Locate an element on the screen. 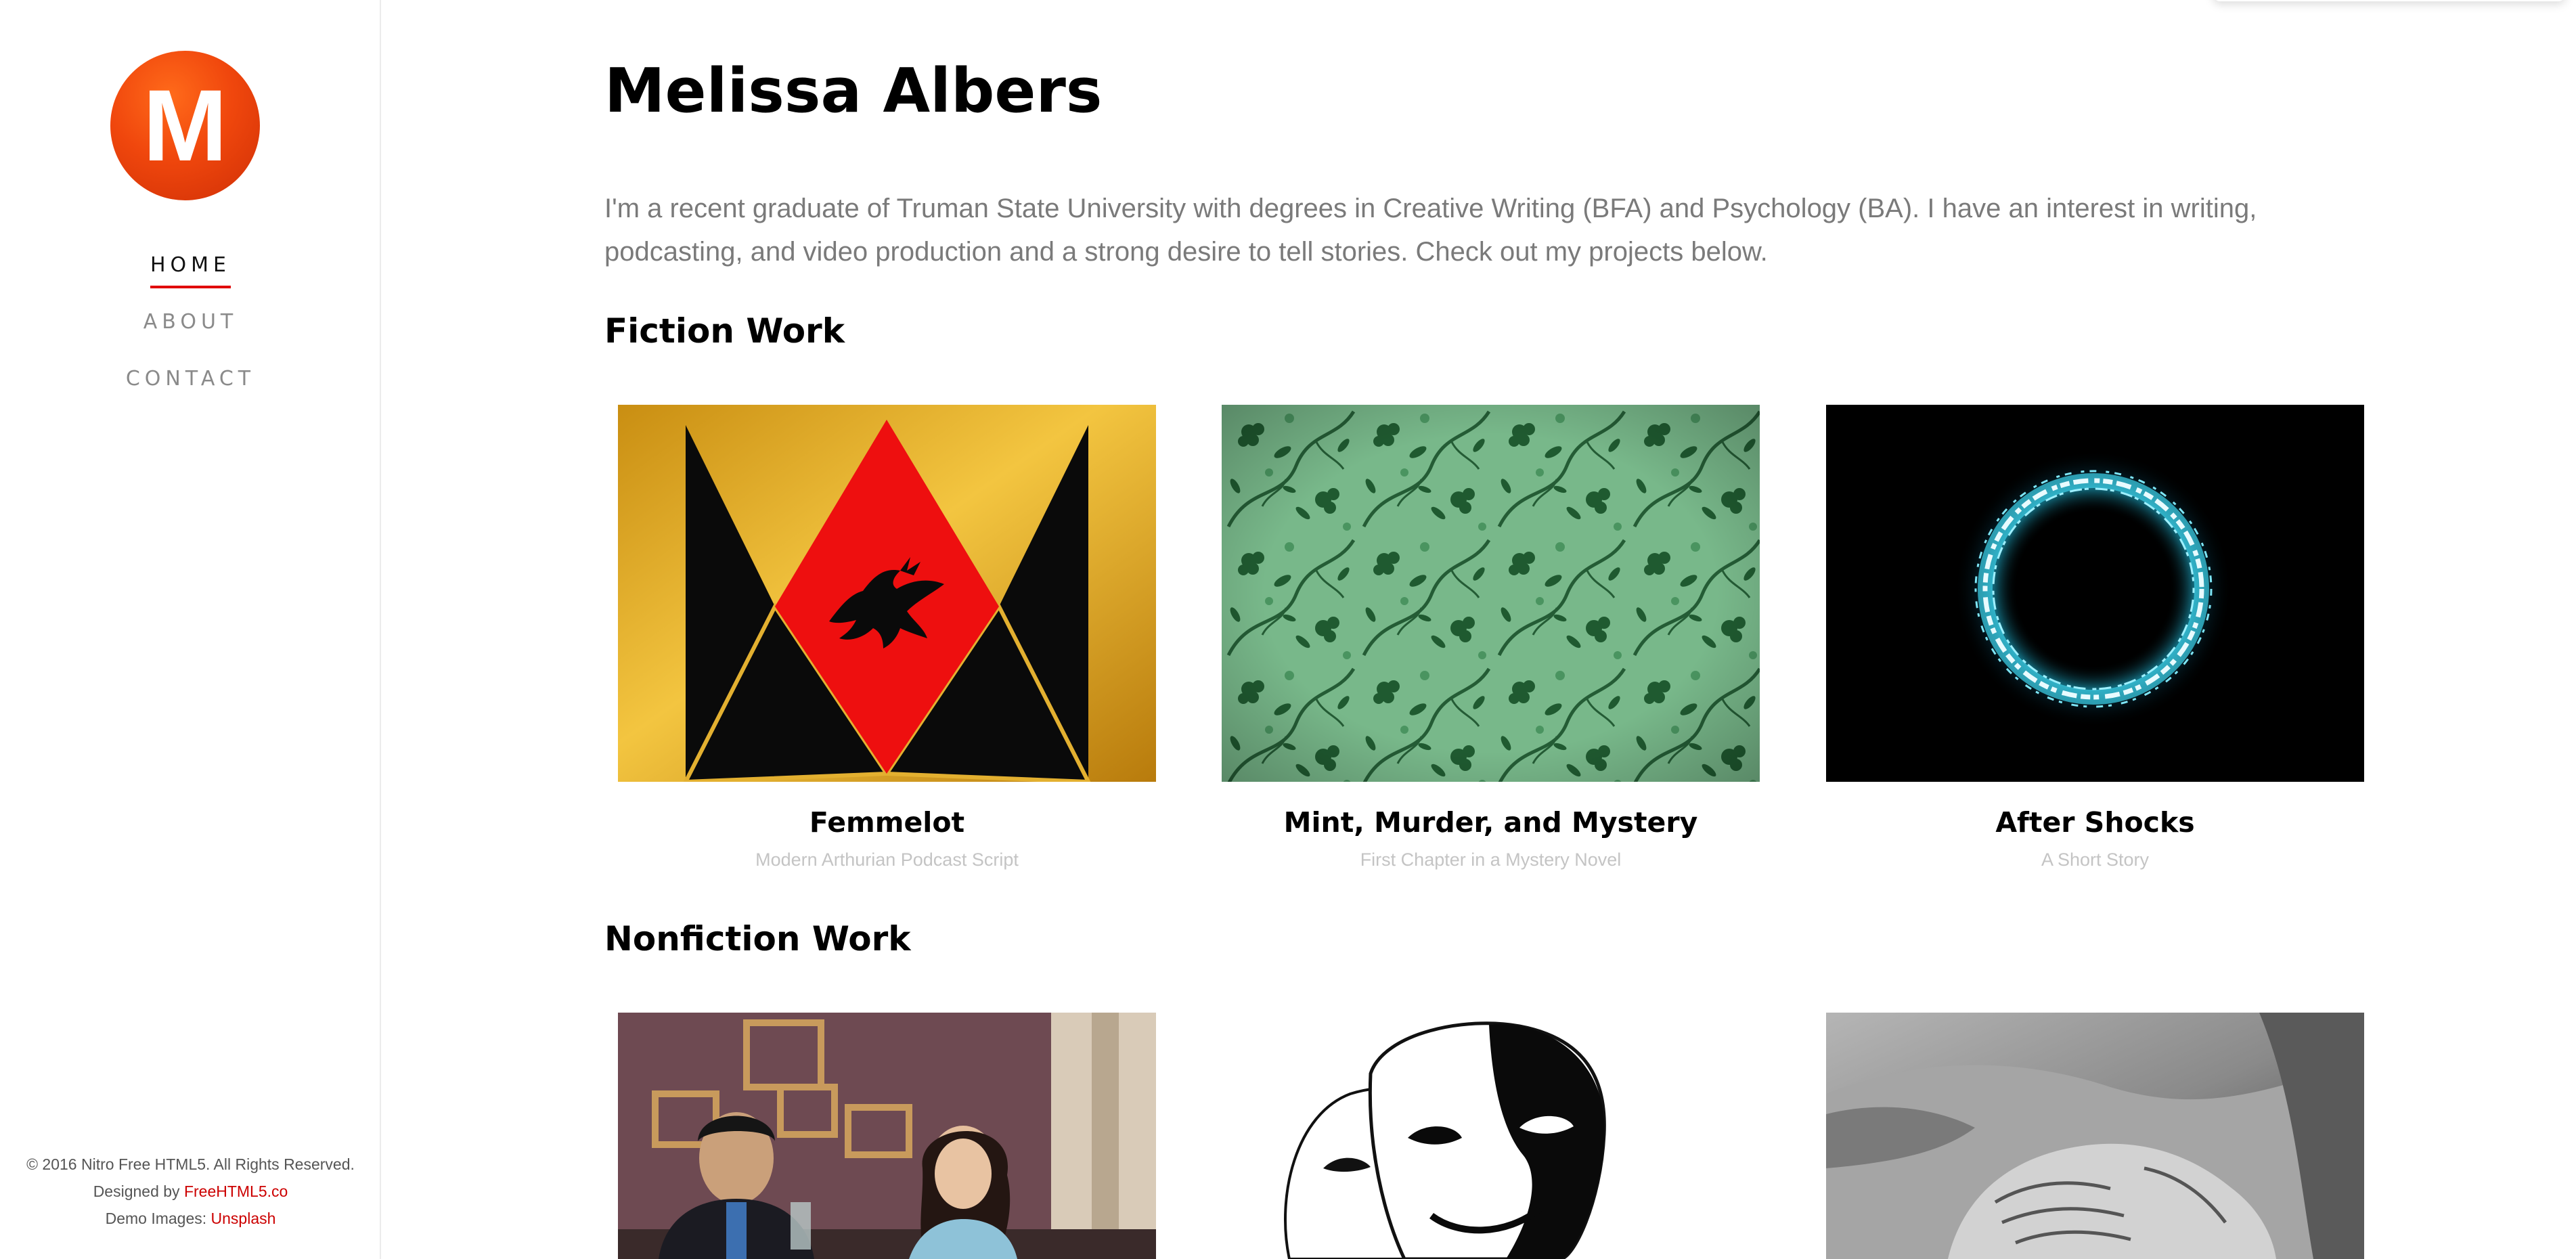 The width and height of the screenshot is (2576, 1259). nav-item-about: ABOUT is located at coordinates (190, 335).